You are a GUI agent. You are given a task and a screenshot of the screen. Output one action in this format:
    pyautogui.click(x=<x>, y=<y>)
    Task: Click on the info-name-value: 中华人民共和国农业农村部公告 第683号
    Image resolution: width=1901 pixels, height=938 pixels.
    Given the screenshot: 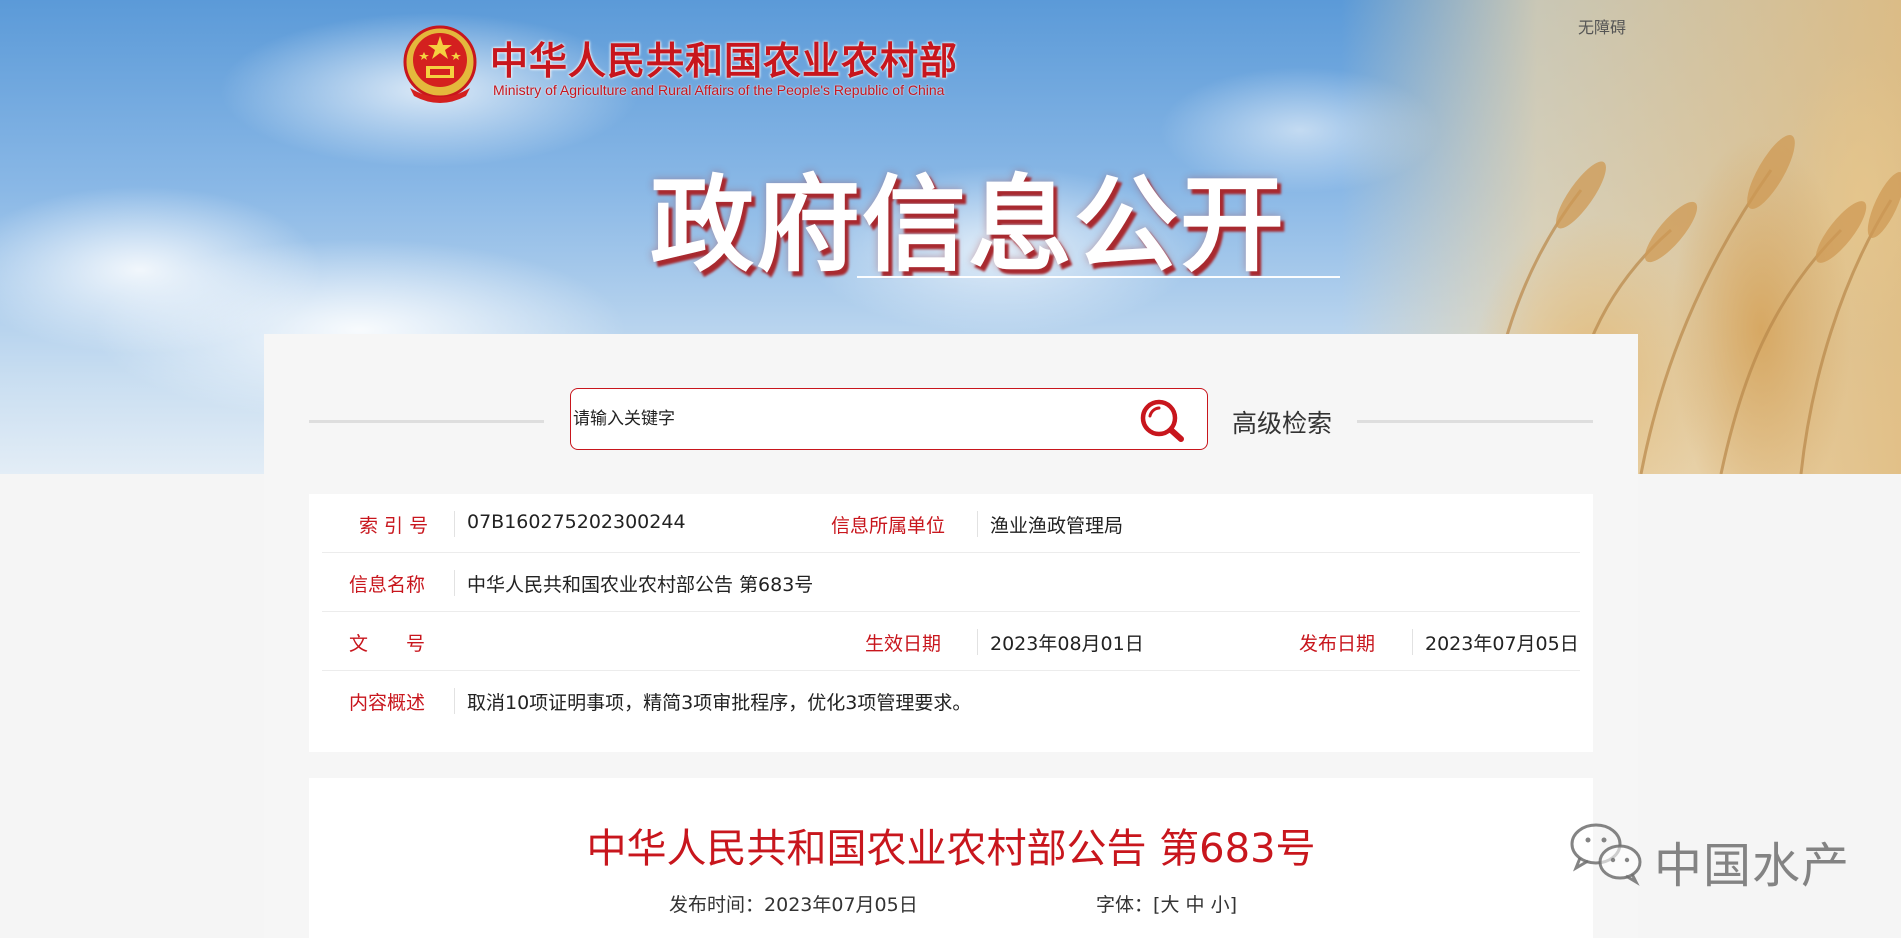 What is the action you would take?
    pyautogui.click(x=640, y=585)
    